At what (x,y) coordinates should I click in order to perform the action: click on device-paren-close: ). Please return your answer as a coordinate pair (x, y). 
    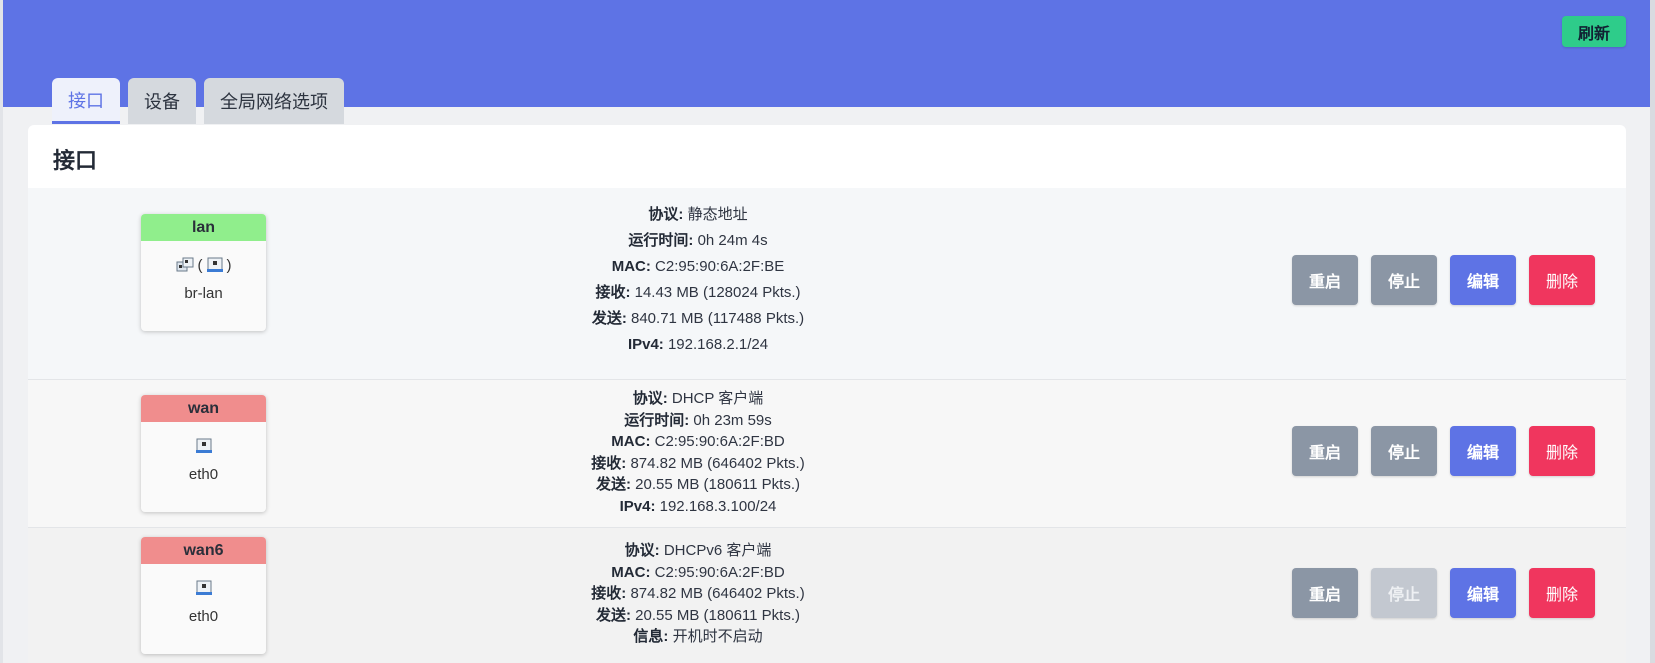
    Looking at the image, I should click on (229, 265).